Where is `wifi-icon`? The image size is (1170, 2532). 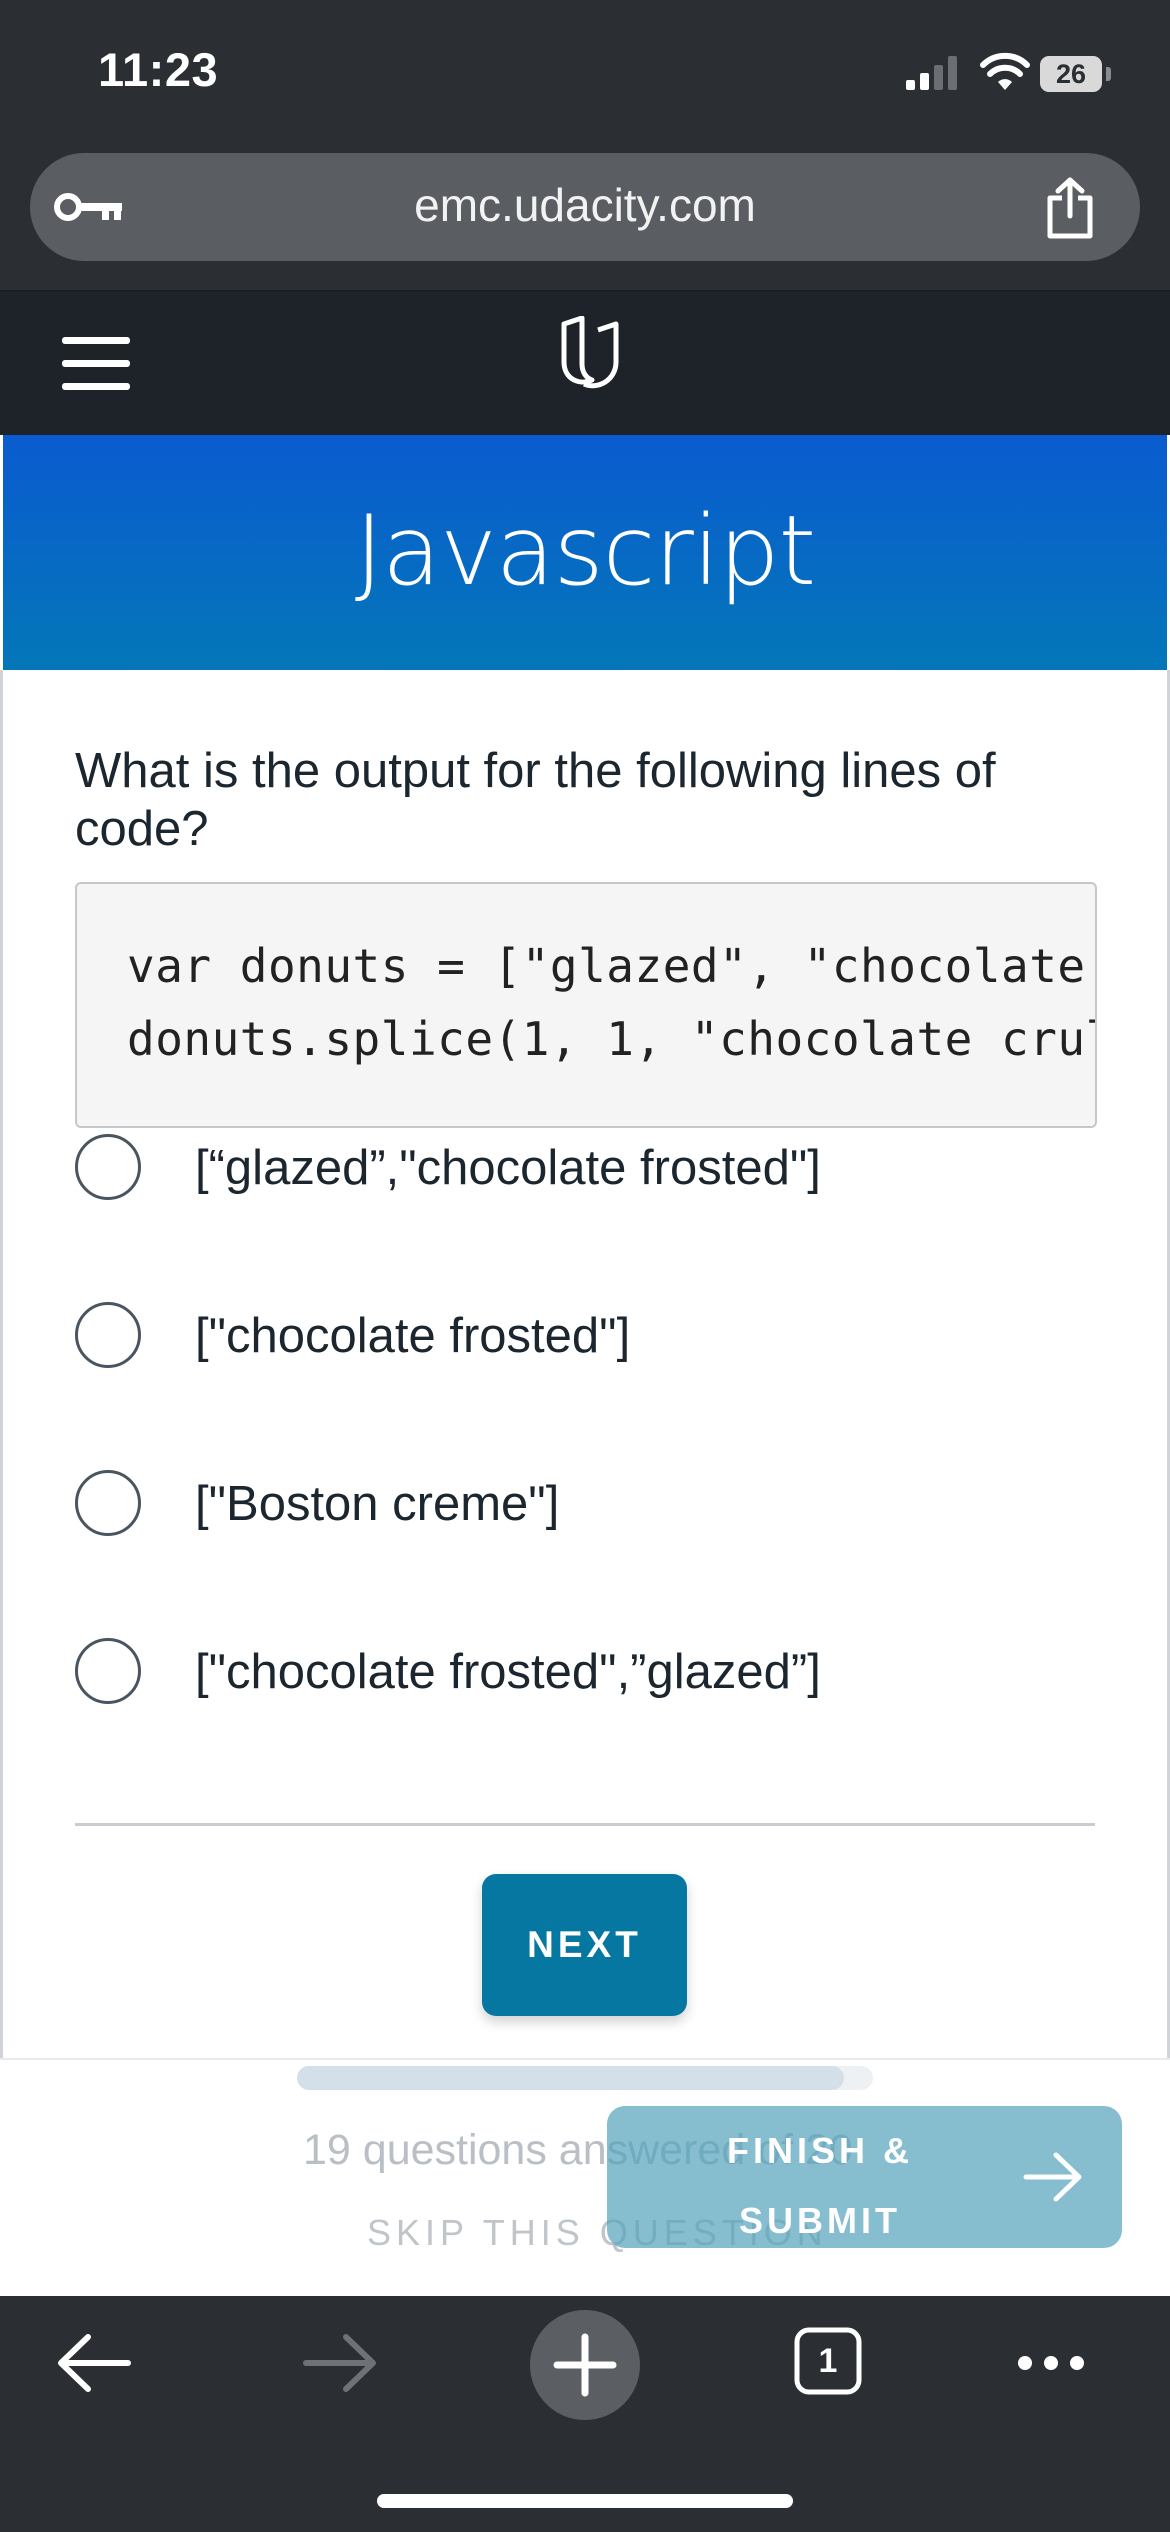
wifi-icon is located at coordinates (1005, 71).